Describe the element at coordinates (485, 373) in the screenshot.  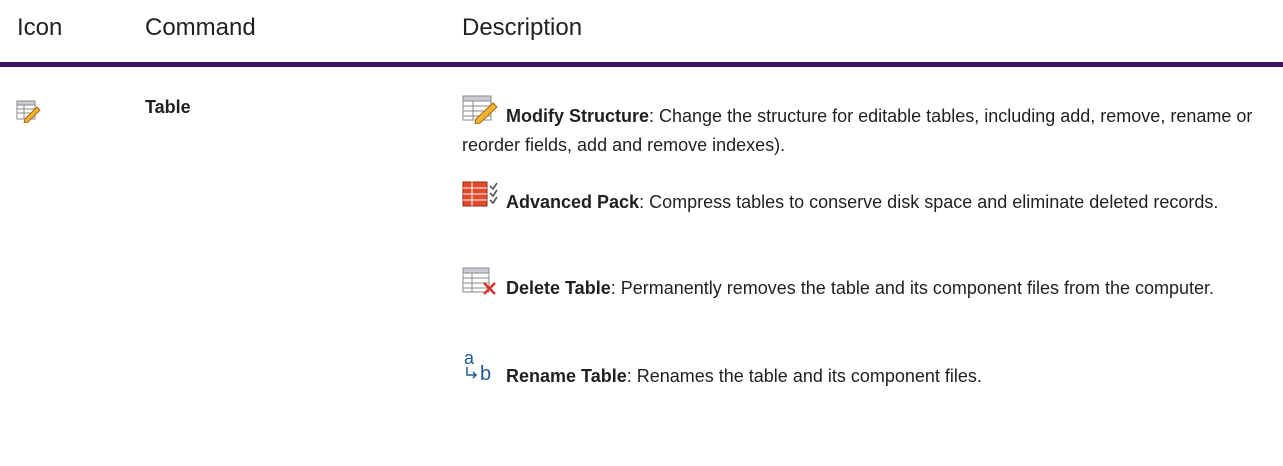
I see `svg-text: b` at that location.